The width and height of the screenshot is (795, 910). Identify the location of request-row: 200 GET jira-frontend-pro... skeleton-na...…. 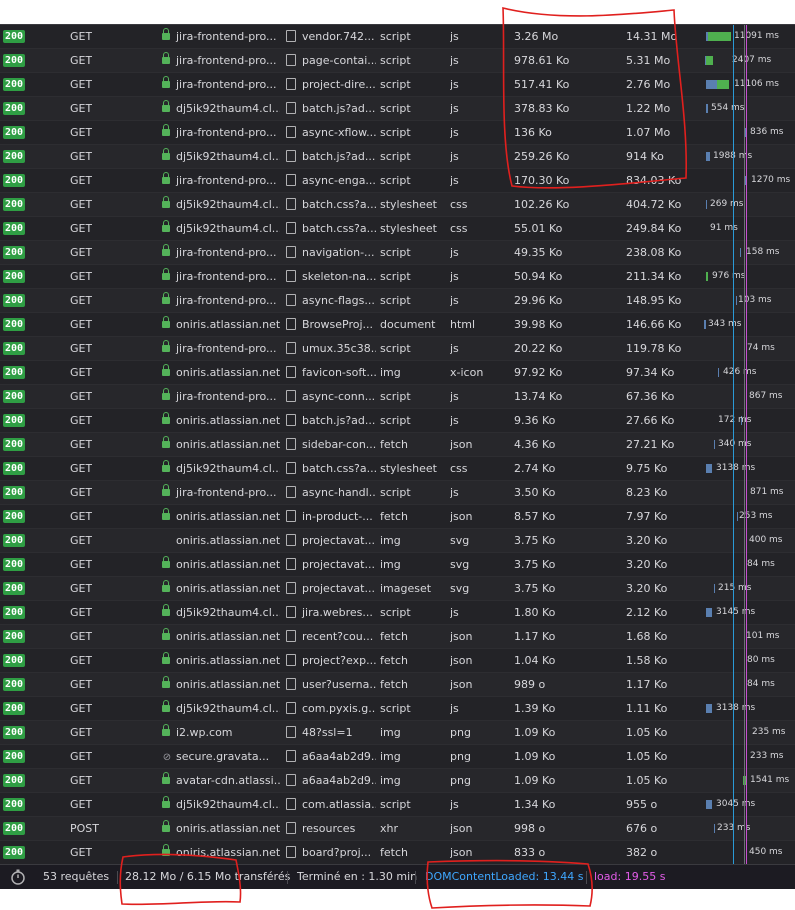
(397, 277).